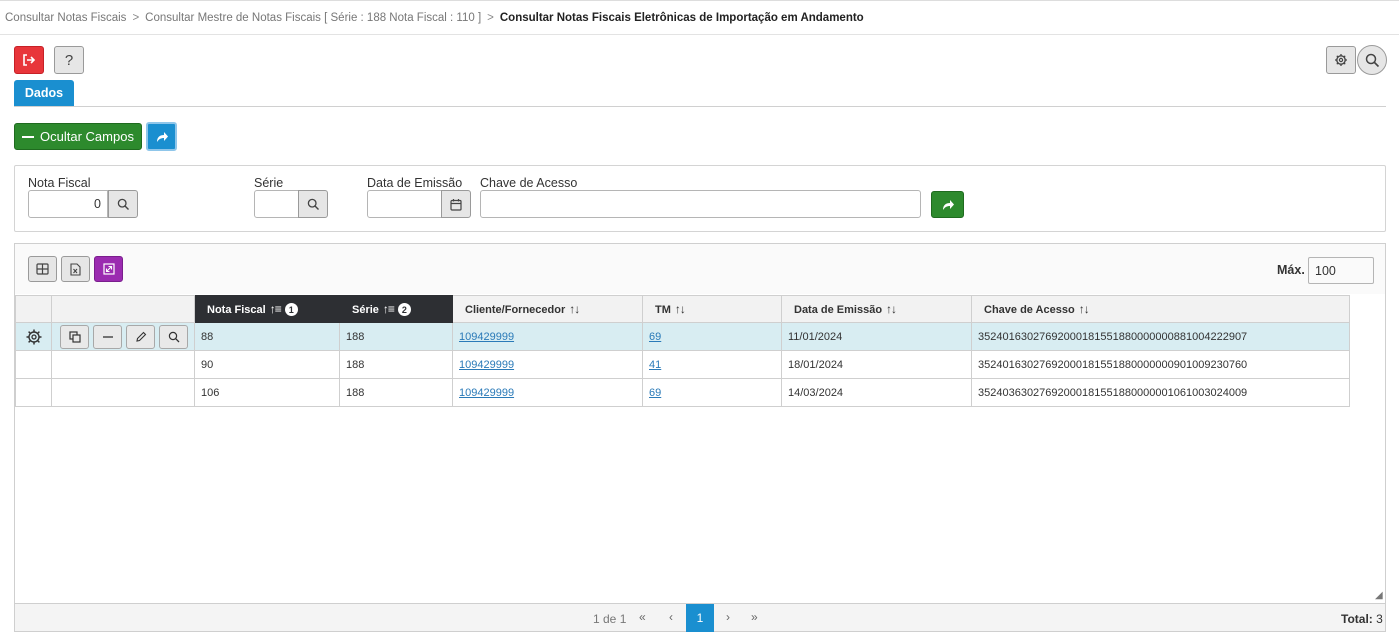 The image size is (1399, 643). I want to click on header-chave-acesso: Chave de Acesso ↑↓, so click(1160, 309).